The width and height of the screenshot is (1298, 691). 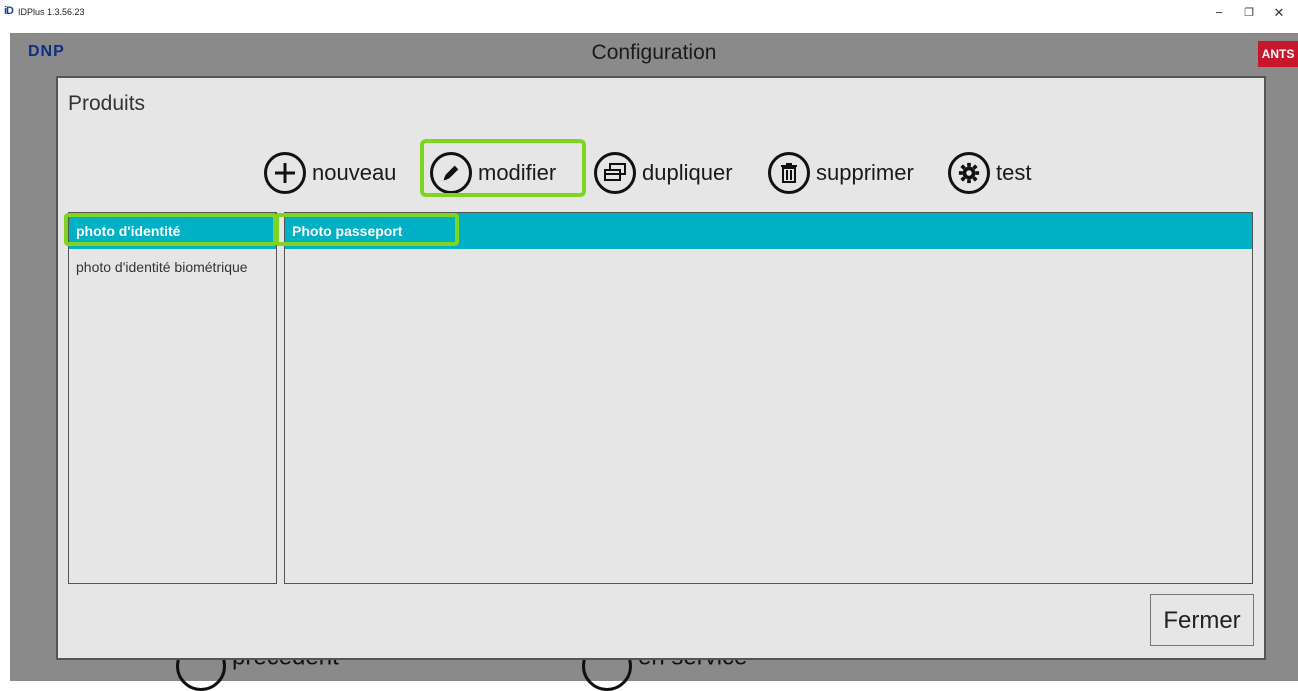 What do you see at coordinates (1279, 13) in the screenshot?
I see `close-window-button: ✕` at bounding box center [1279, 13].